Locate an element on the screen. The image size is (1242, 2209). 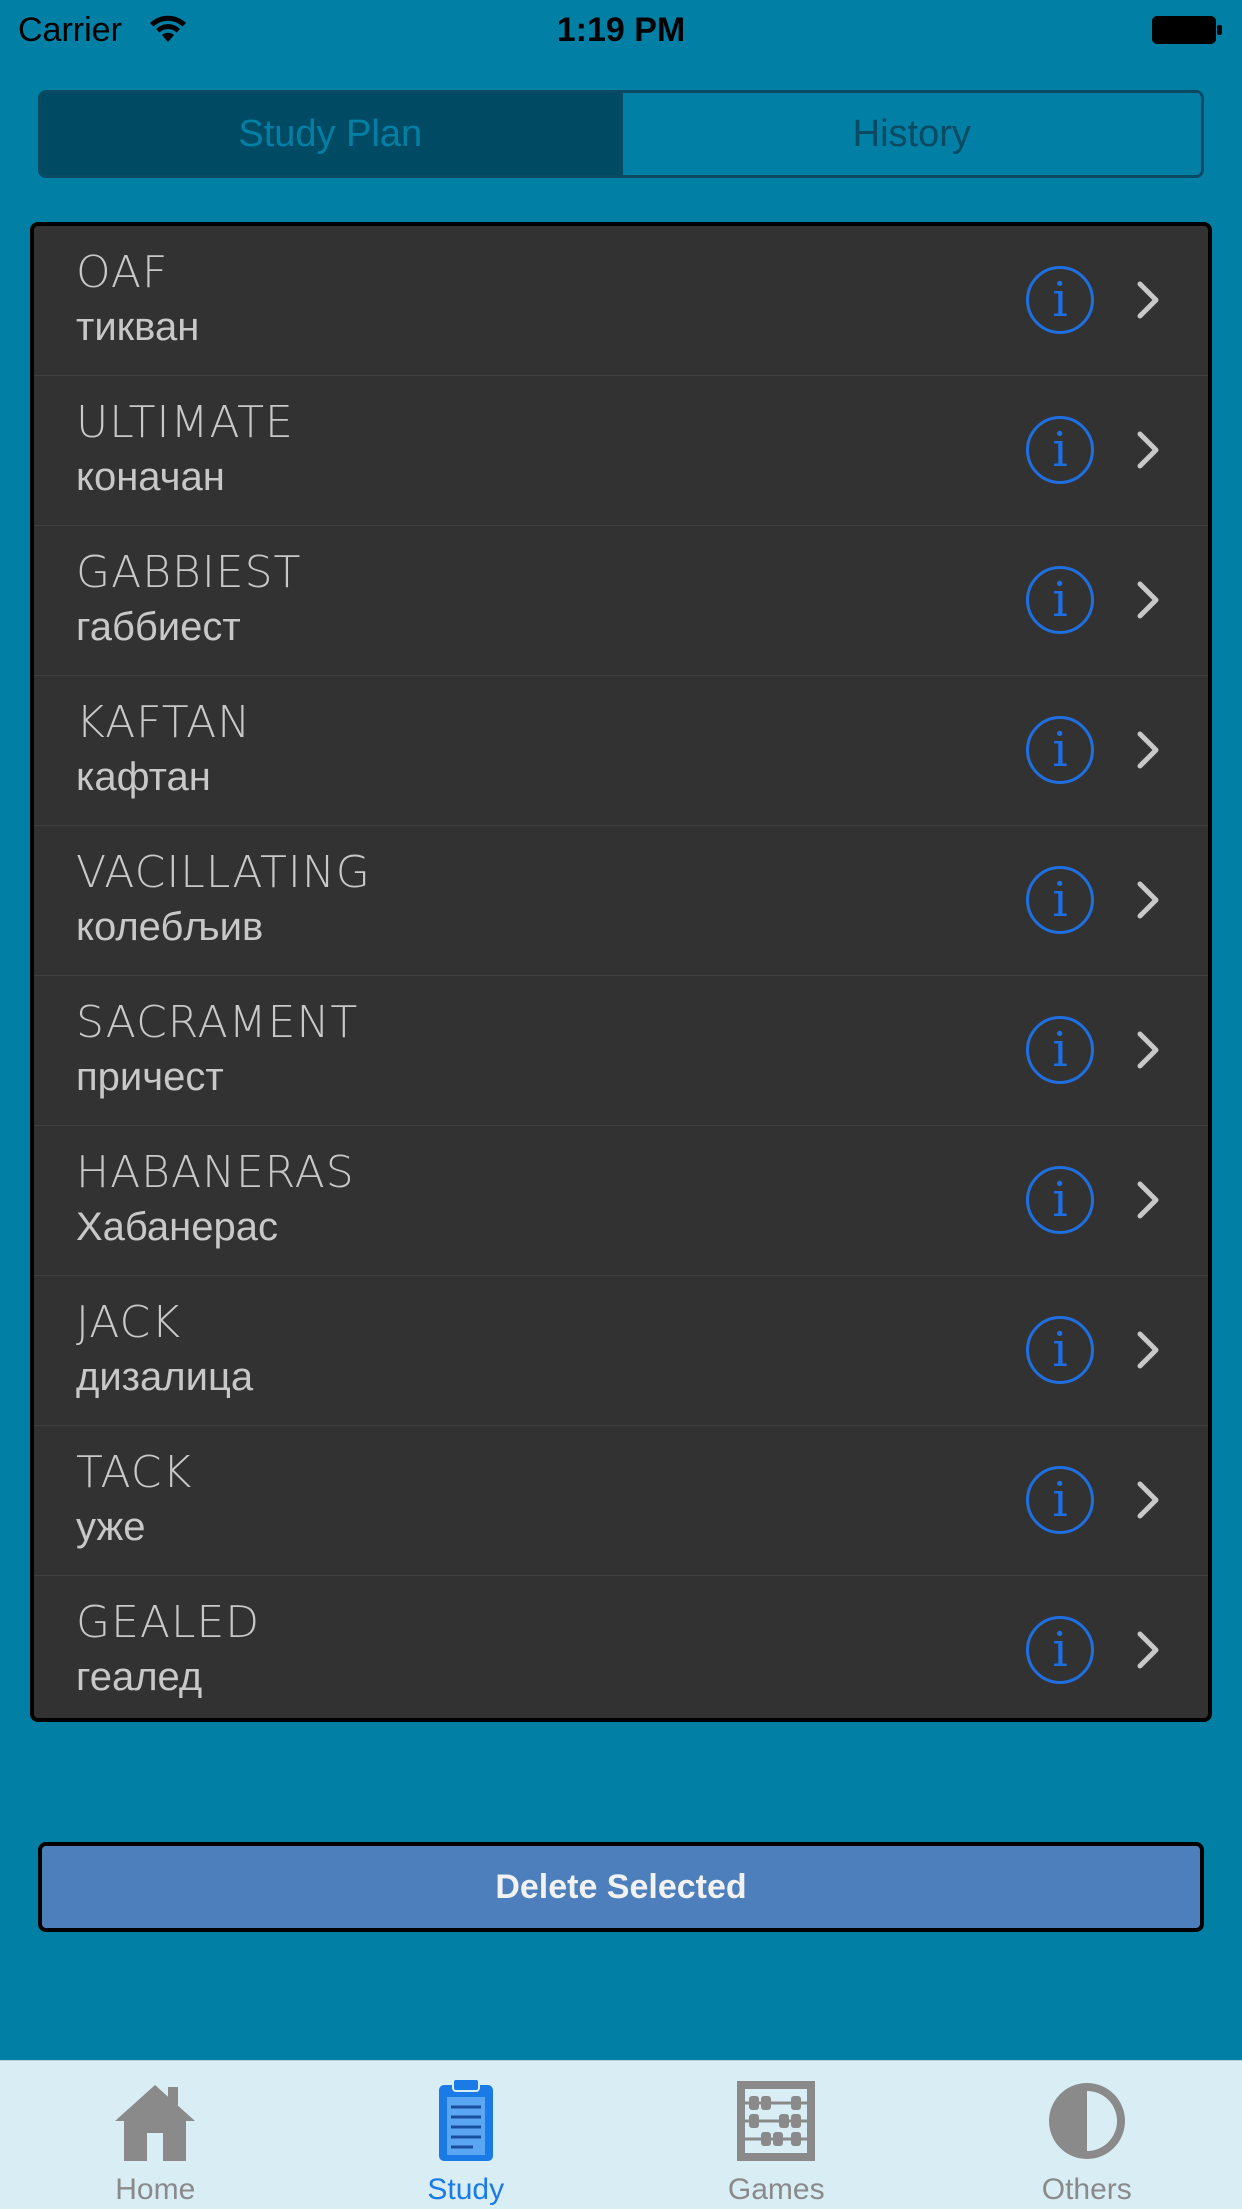
word-translation: габбиест is located at coordinates (158, 627).